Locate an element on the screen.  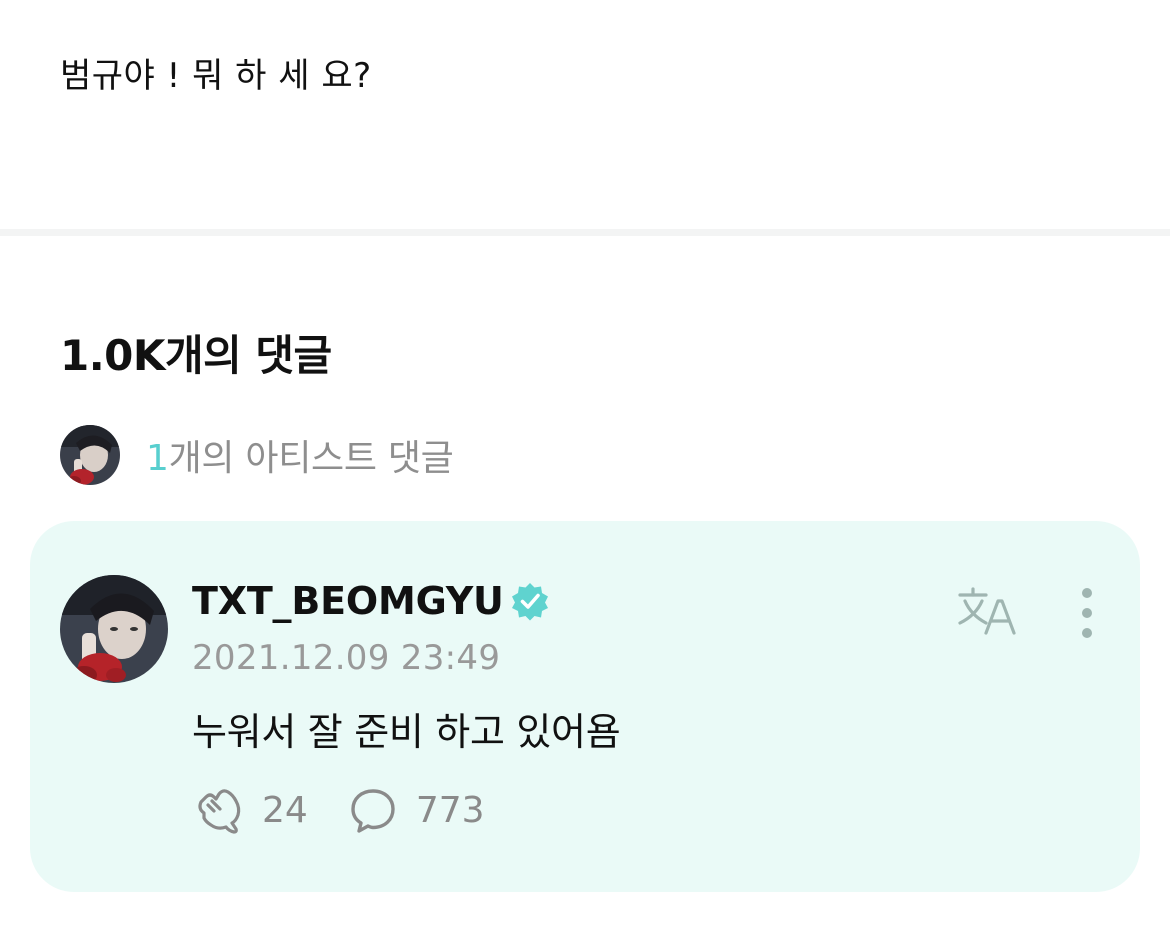
reply-button: 773 is located at coordinates (415, 810).